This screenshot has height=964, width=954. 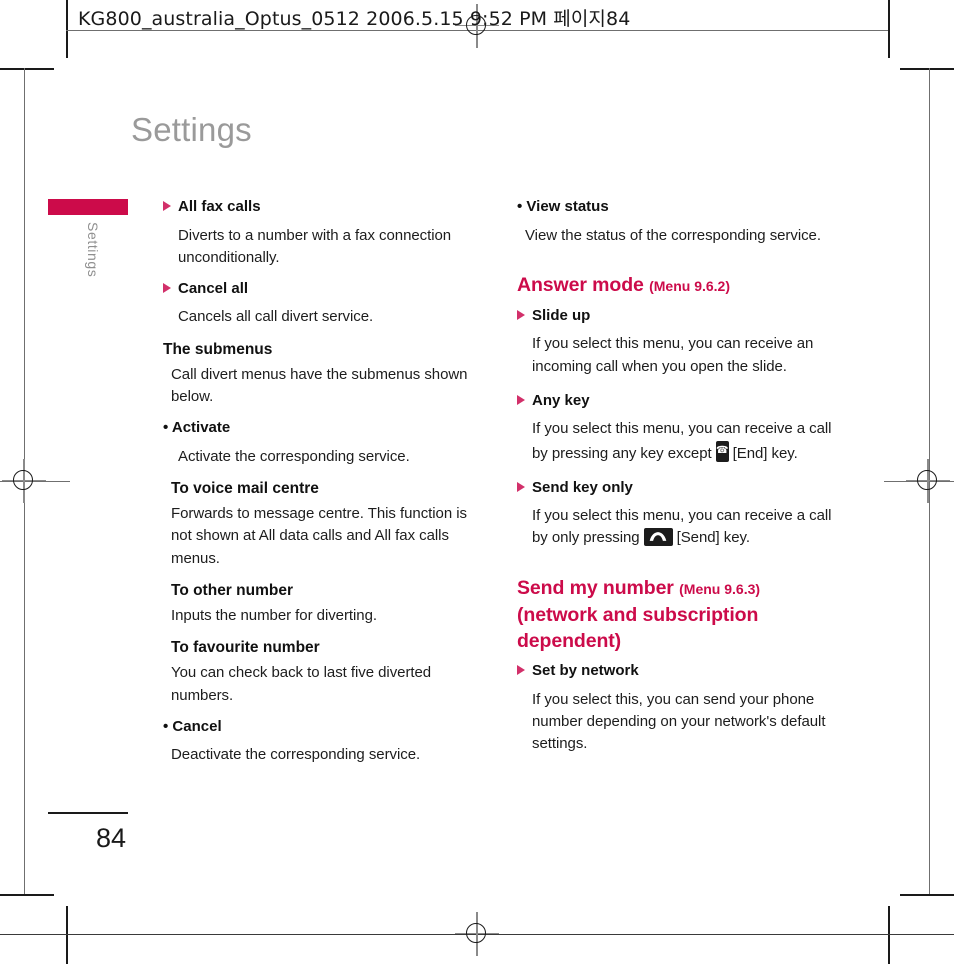 What do you see at coordinates (765, 453) in the screenshot?
I see `description-part-2: [End] key.` at bounding box center [765, 453].